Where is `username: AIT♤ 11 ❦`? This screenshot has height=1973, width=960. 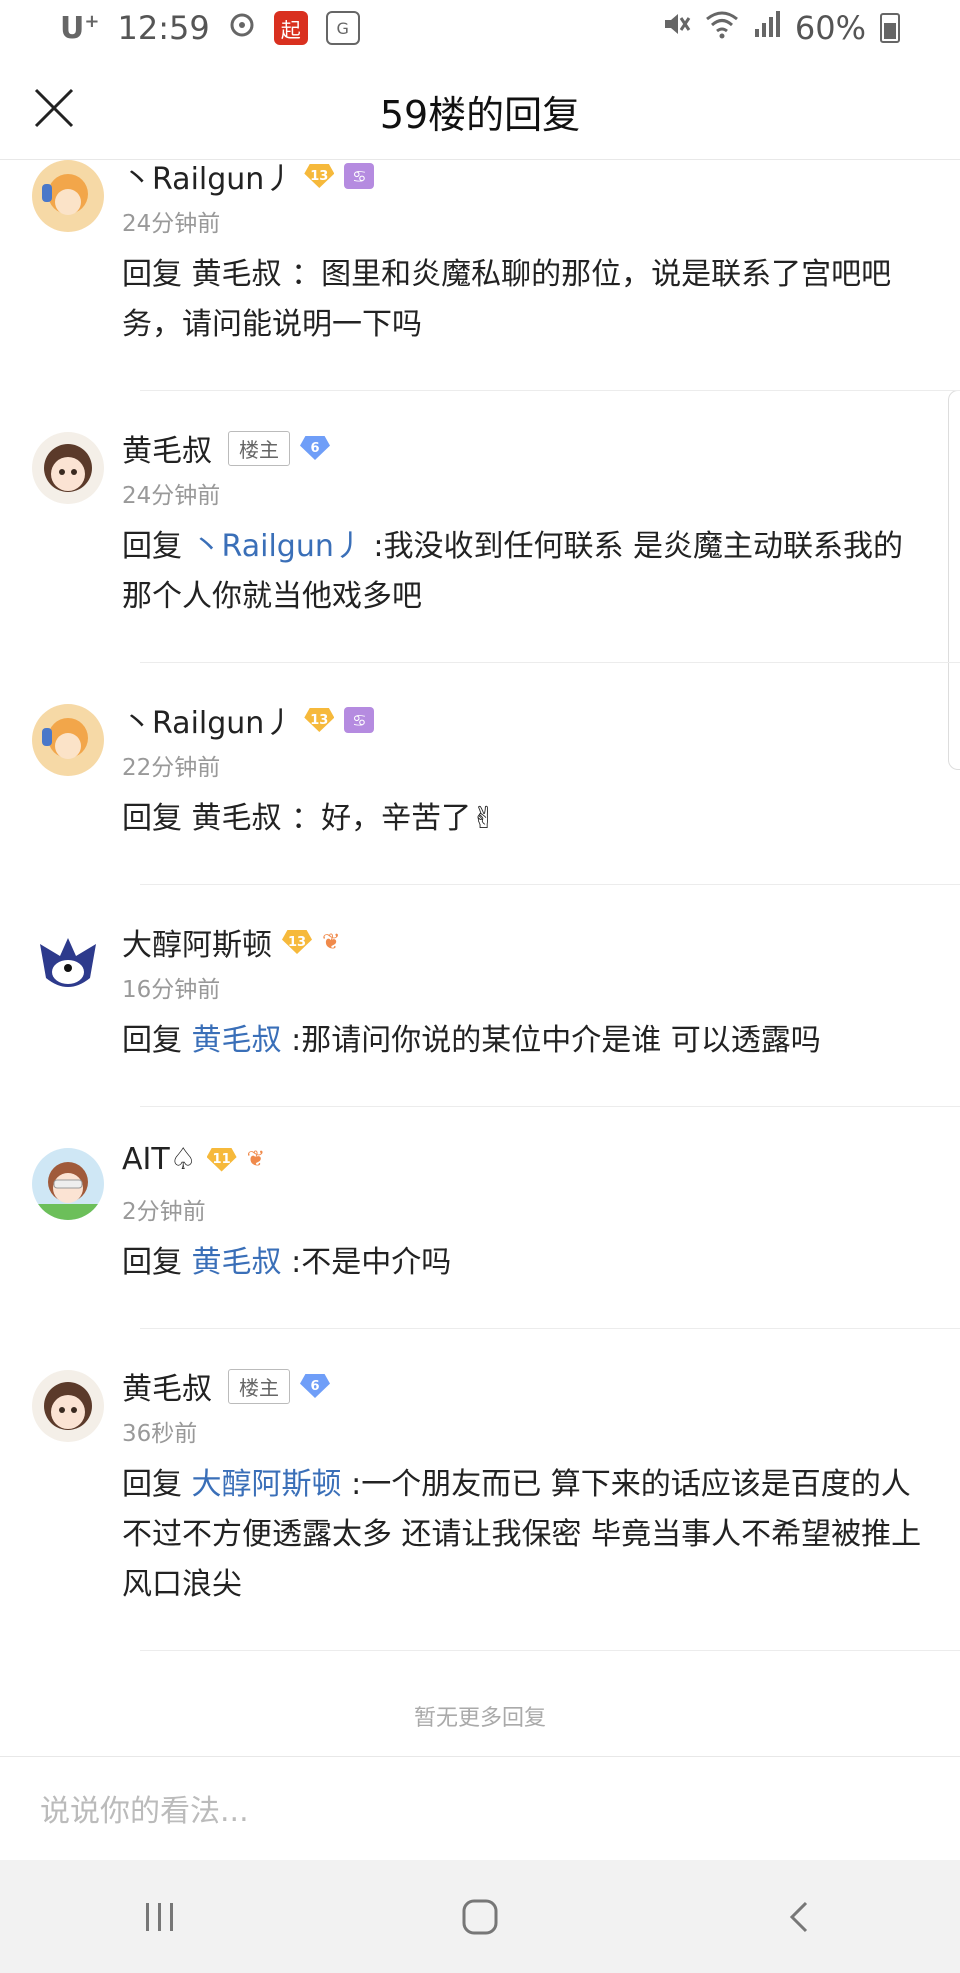 username: AIT♤ 11 ❦ is located at coordinates (193, 1159).